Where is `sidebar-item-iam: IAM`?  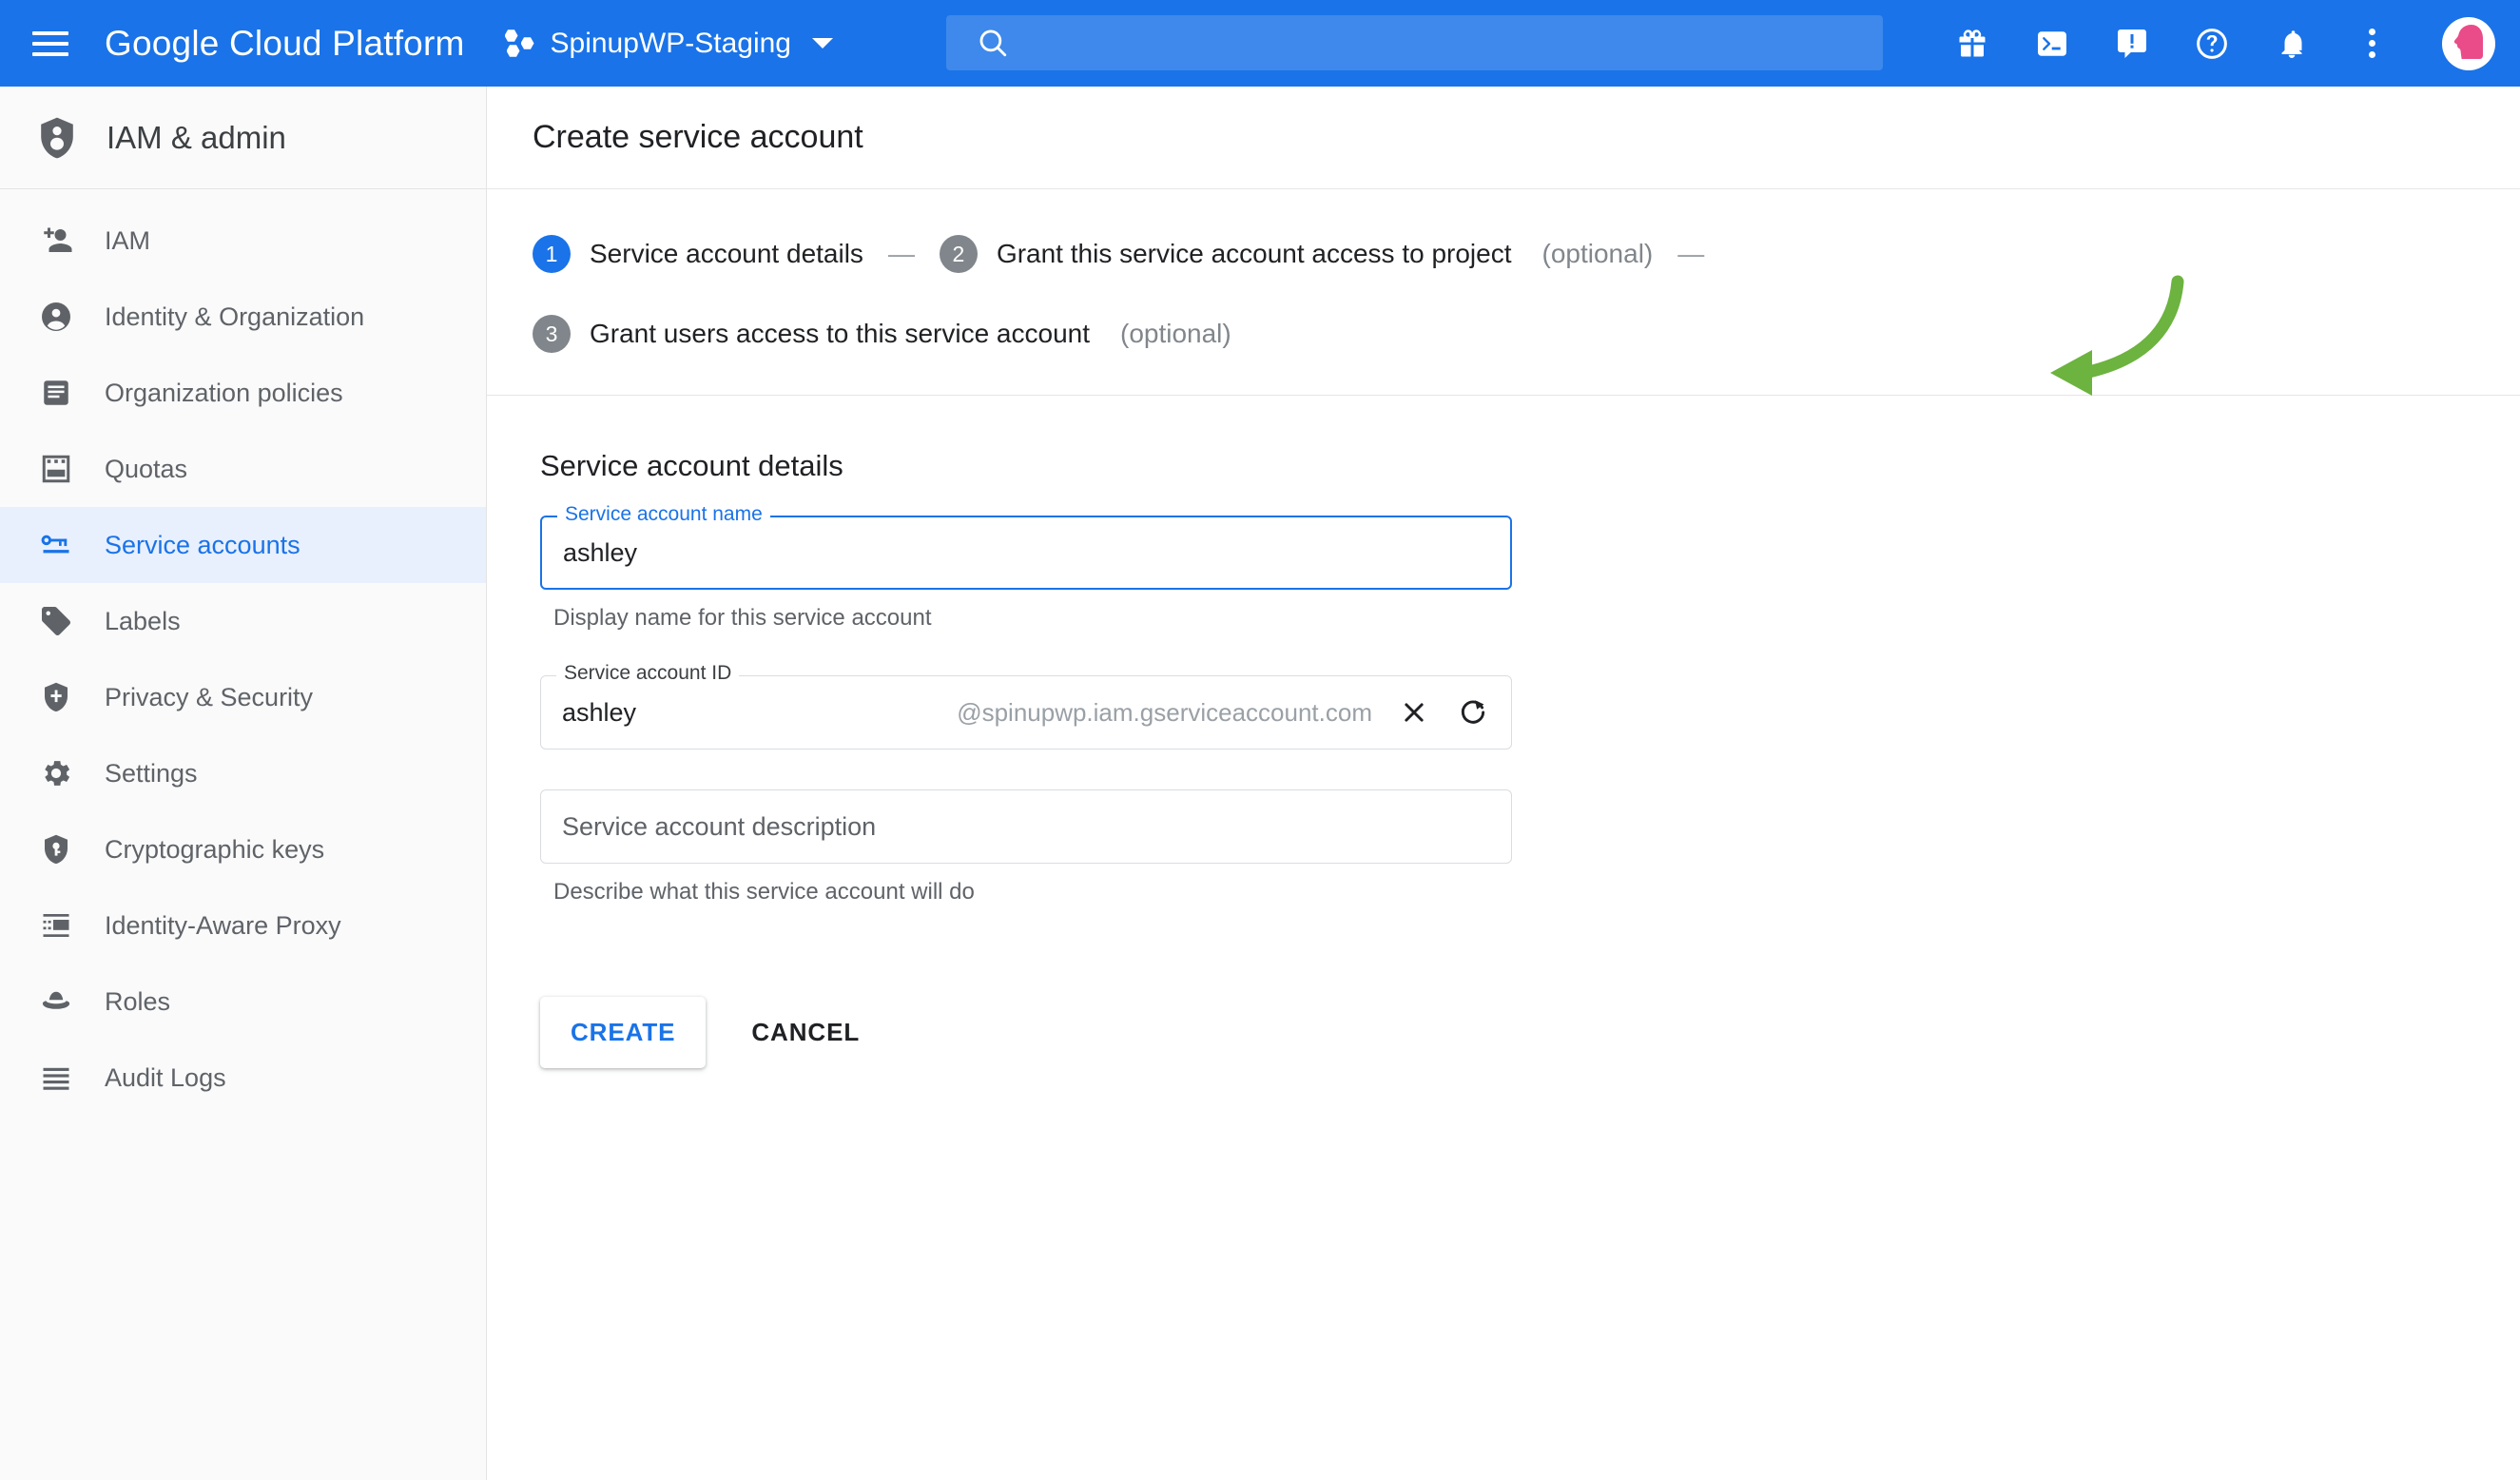 sidebar-item-iam: IAM is located at coordinates (243, 241).